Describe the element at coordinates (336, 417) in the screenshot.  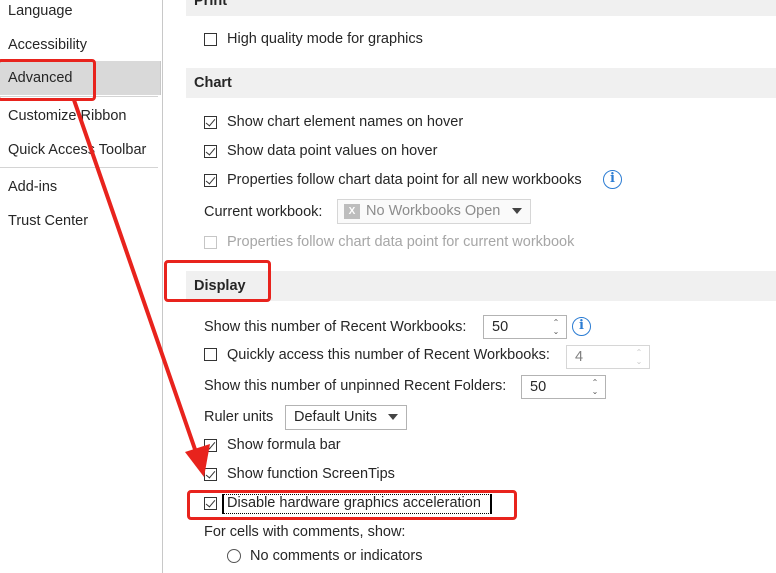
I see `ruler-units-value: Default Units` at that location.